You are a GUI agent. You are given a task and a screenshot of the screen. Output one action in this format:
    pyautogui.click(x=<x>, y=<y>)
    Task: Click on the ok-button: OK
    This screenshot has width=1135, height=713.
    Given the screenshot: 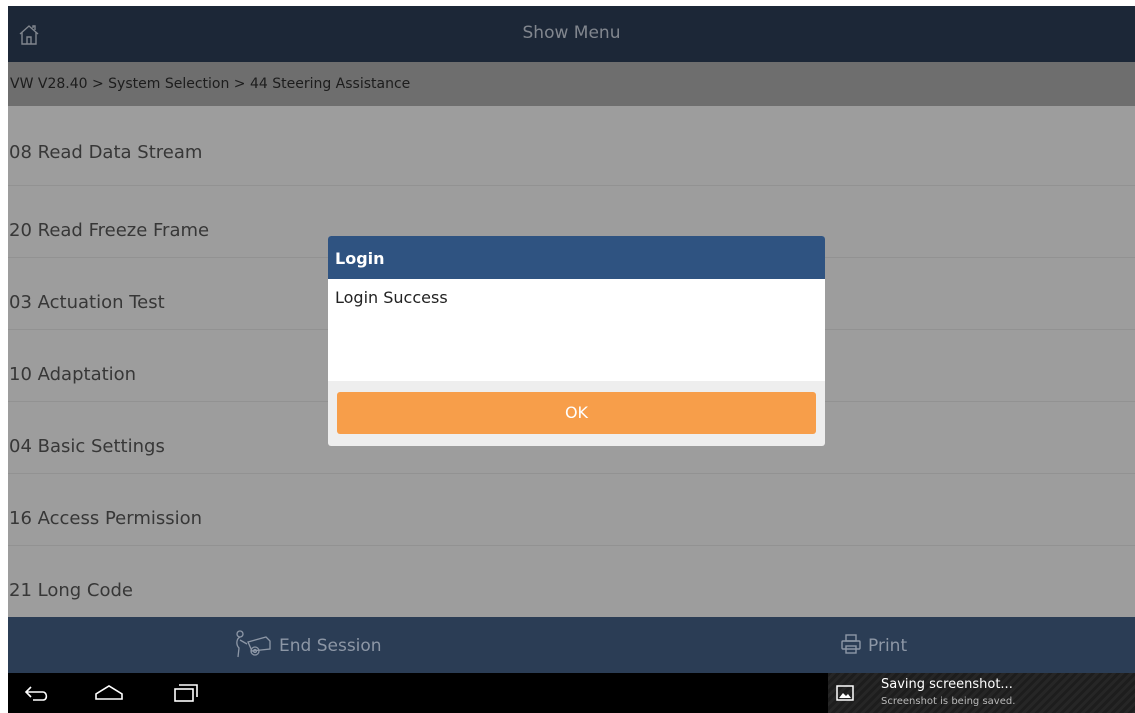 What is the action you would take?
    pyautogui.click(x=576, y=413)
    